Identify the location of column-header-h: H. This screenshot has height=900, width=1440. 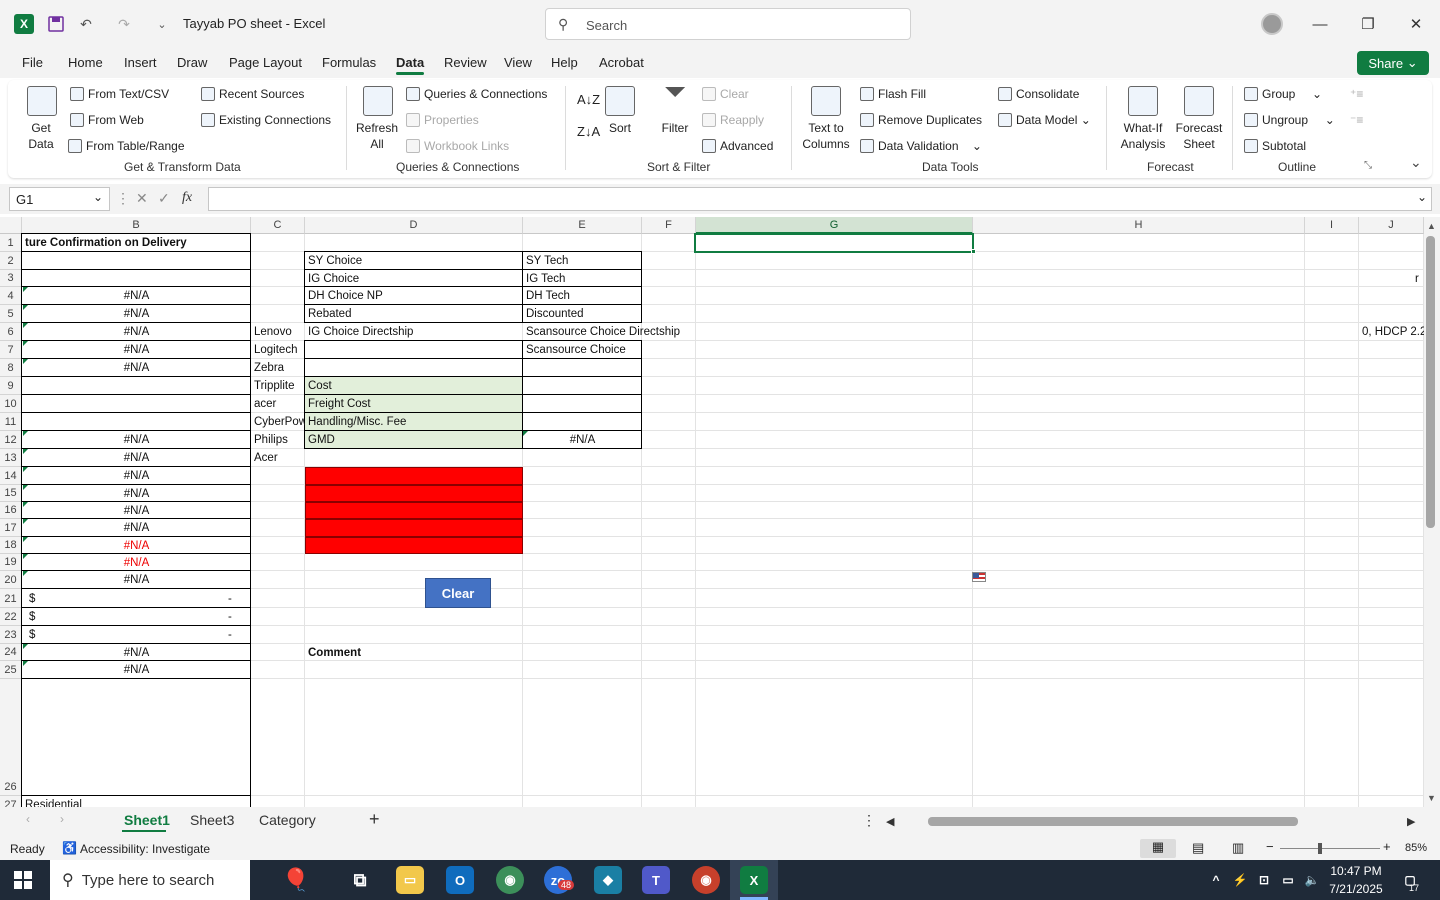
(1139, 225).